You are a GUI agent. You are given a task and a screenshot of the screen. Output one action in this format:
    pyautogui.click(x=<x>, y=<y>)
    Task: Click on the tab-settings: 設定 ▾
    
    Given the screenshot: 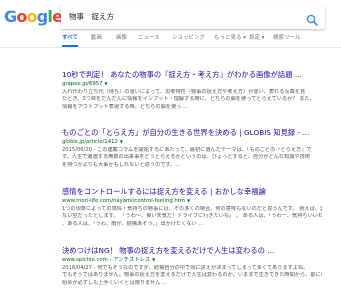 What is the action you would take?
    pyautogui.click(x=257, y=39)
    